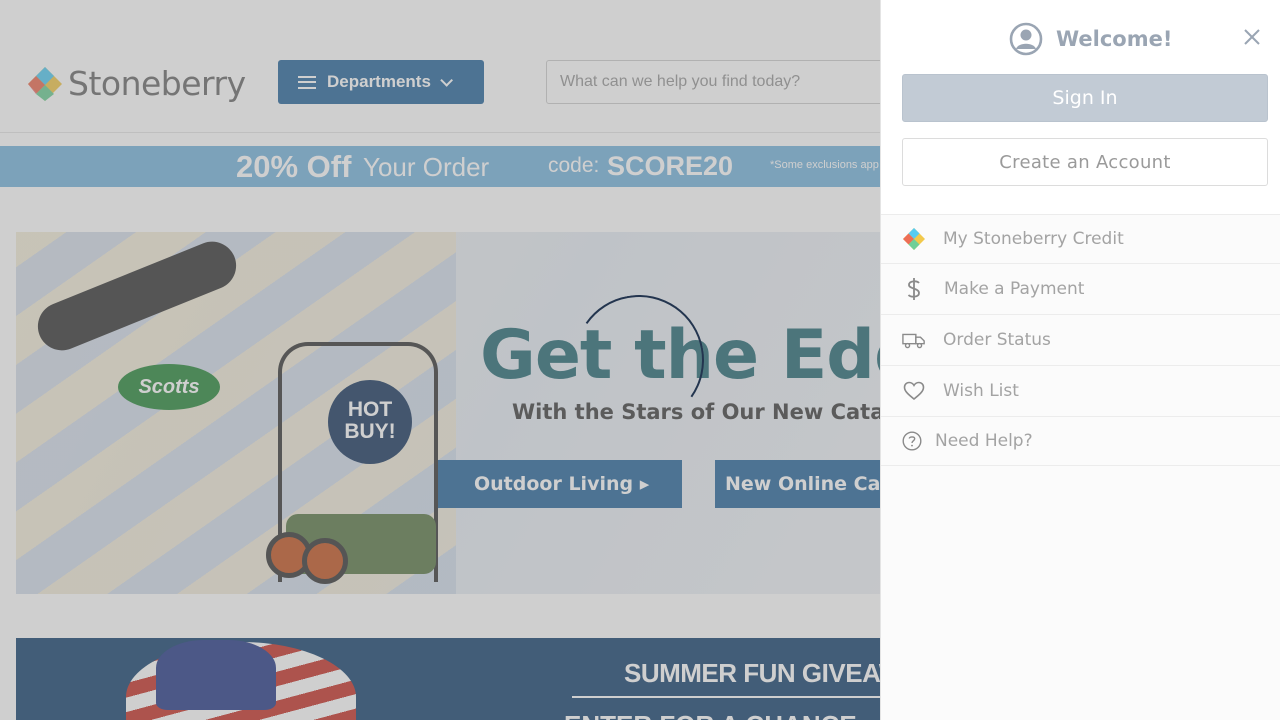  I want to click on menu-item-make-payment: Make a Payment, so click(1080, 288).